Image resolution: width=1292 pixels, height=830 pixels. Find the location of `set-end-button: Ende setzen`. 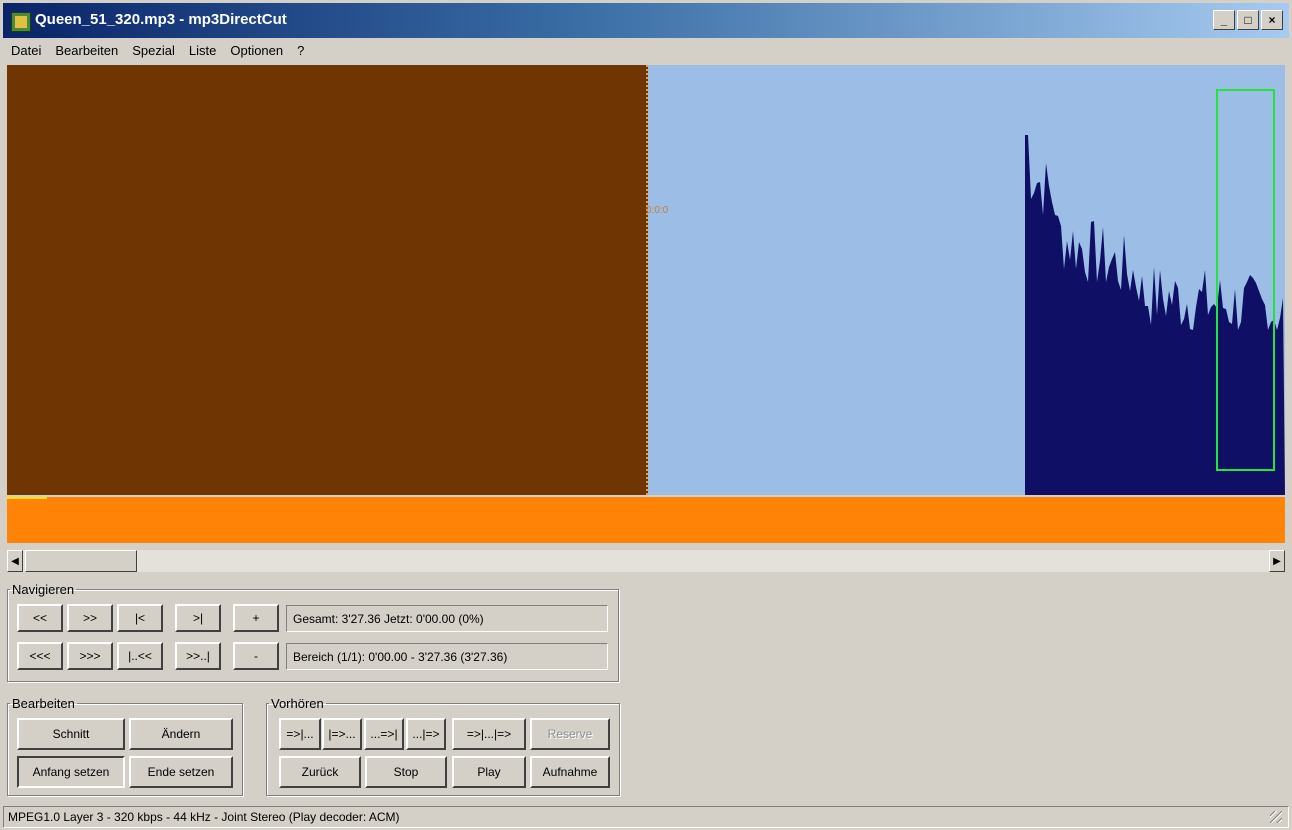

set-end-button: Ende setzen is located at coordinates (181, 772).